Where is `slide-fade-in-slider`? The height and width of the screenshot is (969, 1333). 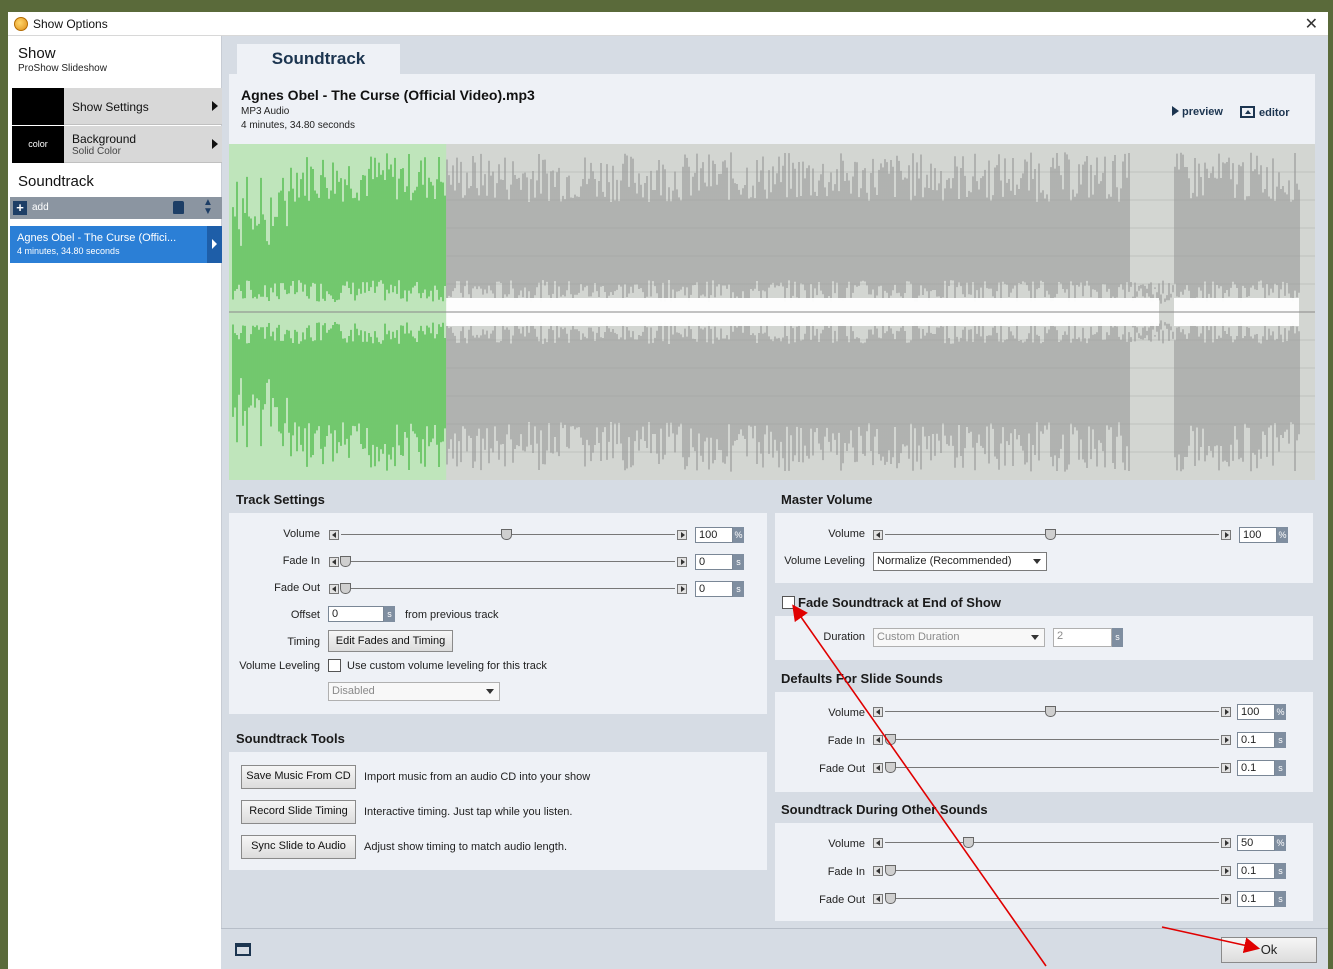 slide-fade-in-slider is located at coordinates (1052, 739).